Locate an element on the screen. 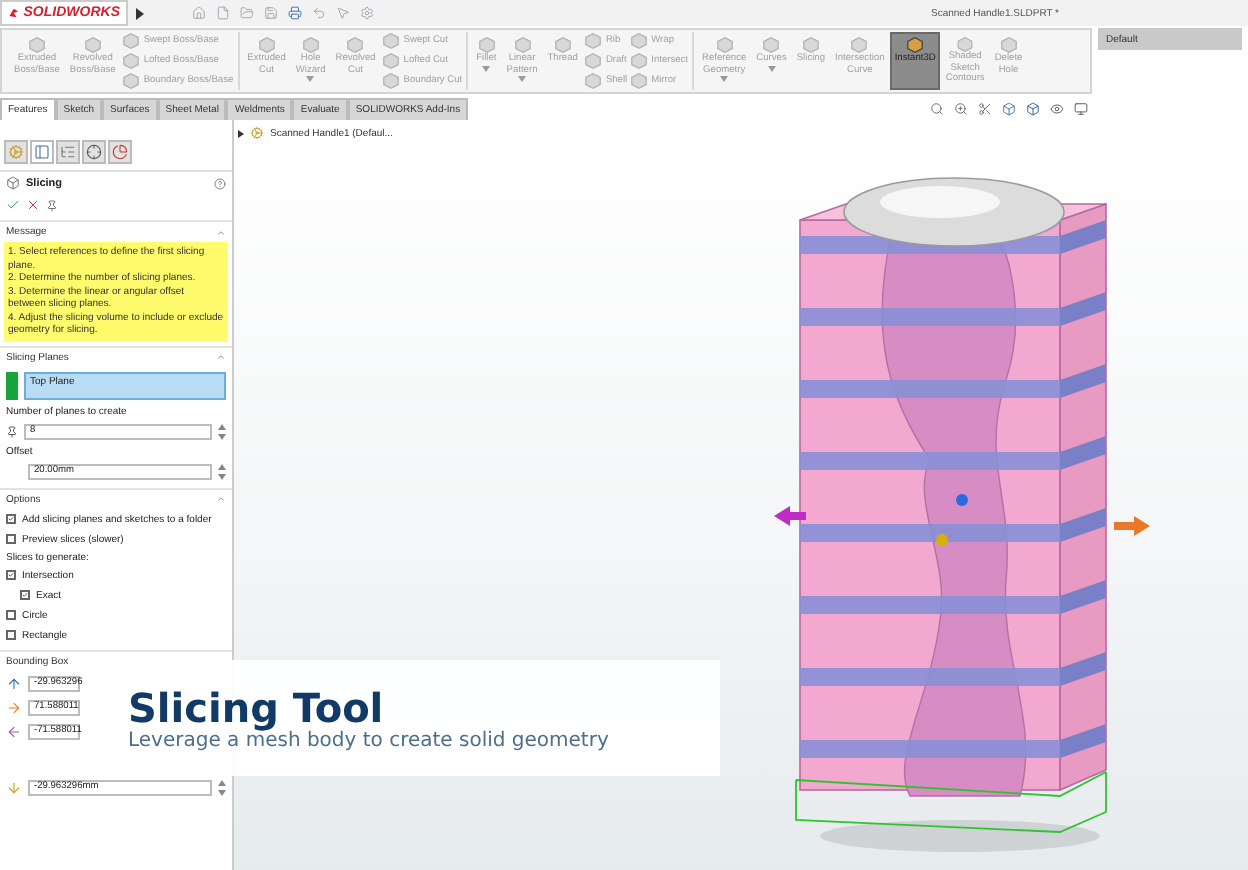 This screenshot has height=870, width=1248. printer-icon is located at coordinates (295, 13).